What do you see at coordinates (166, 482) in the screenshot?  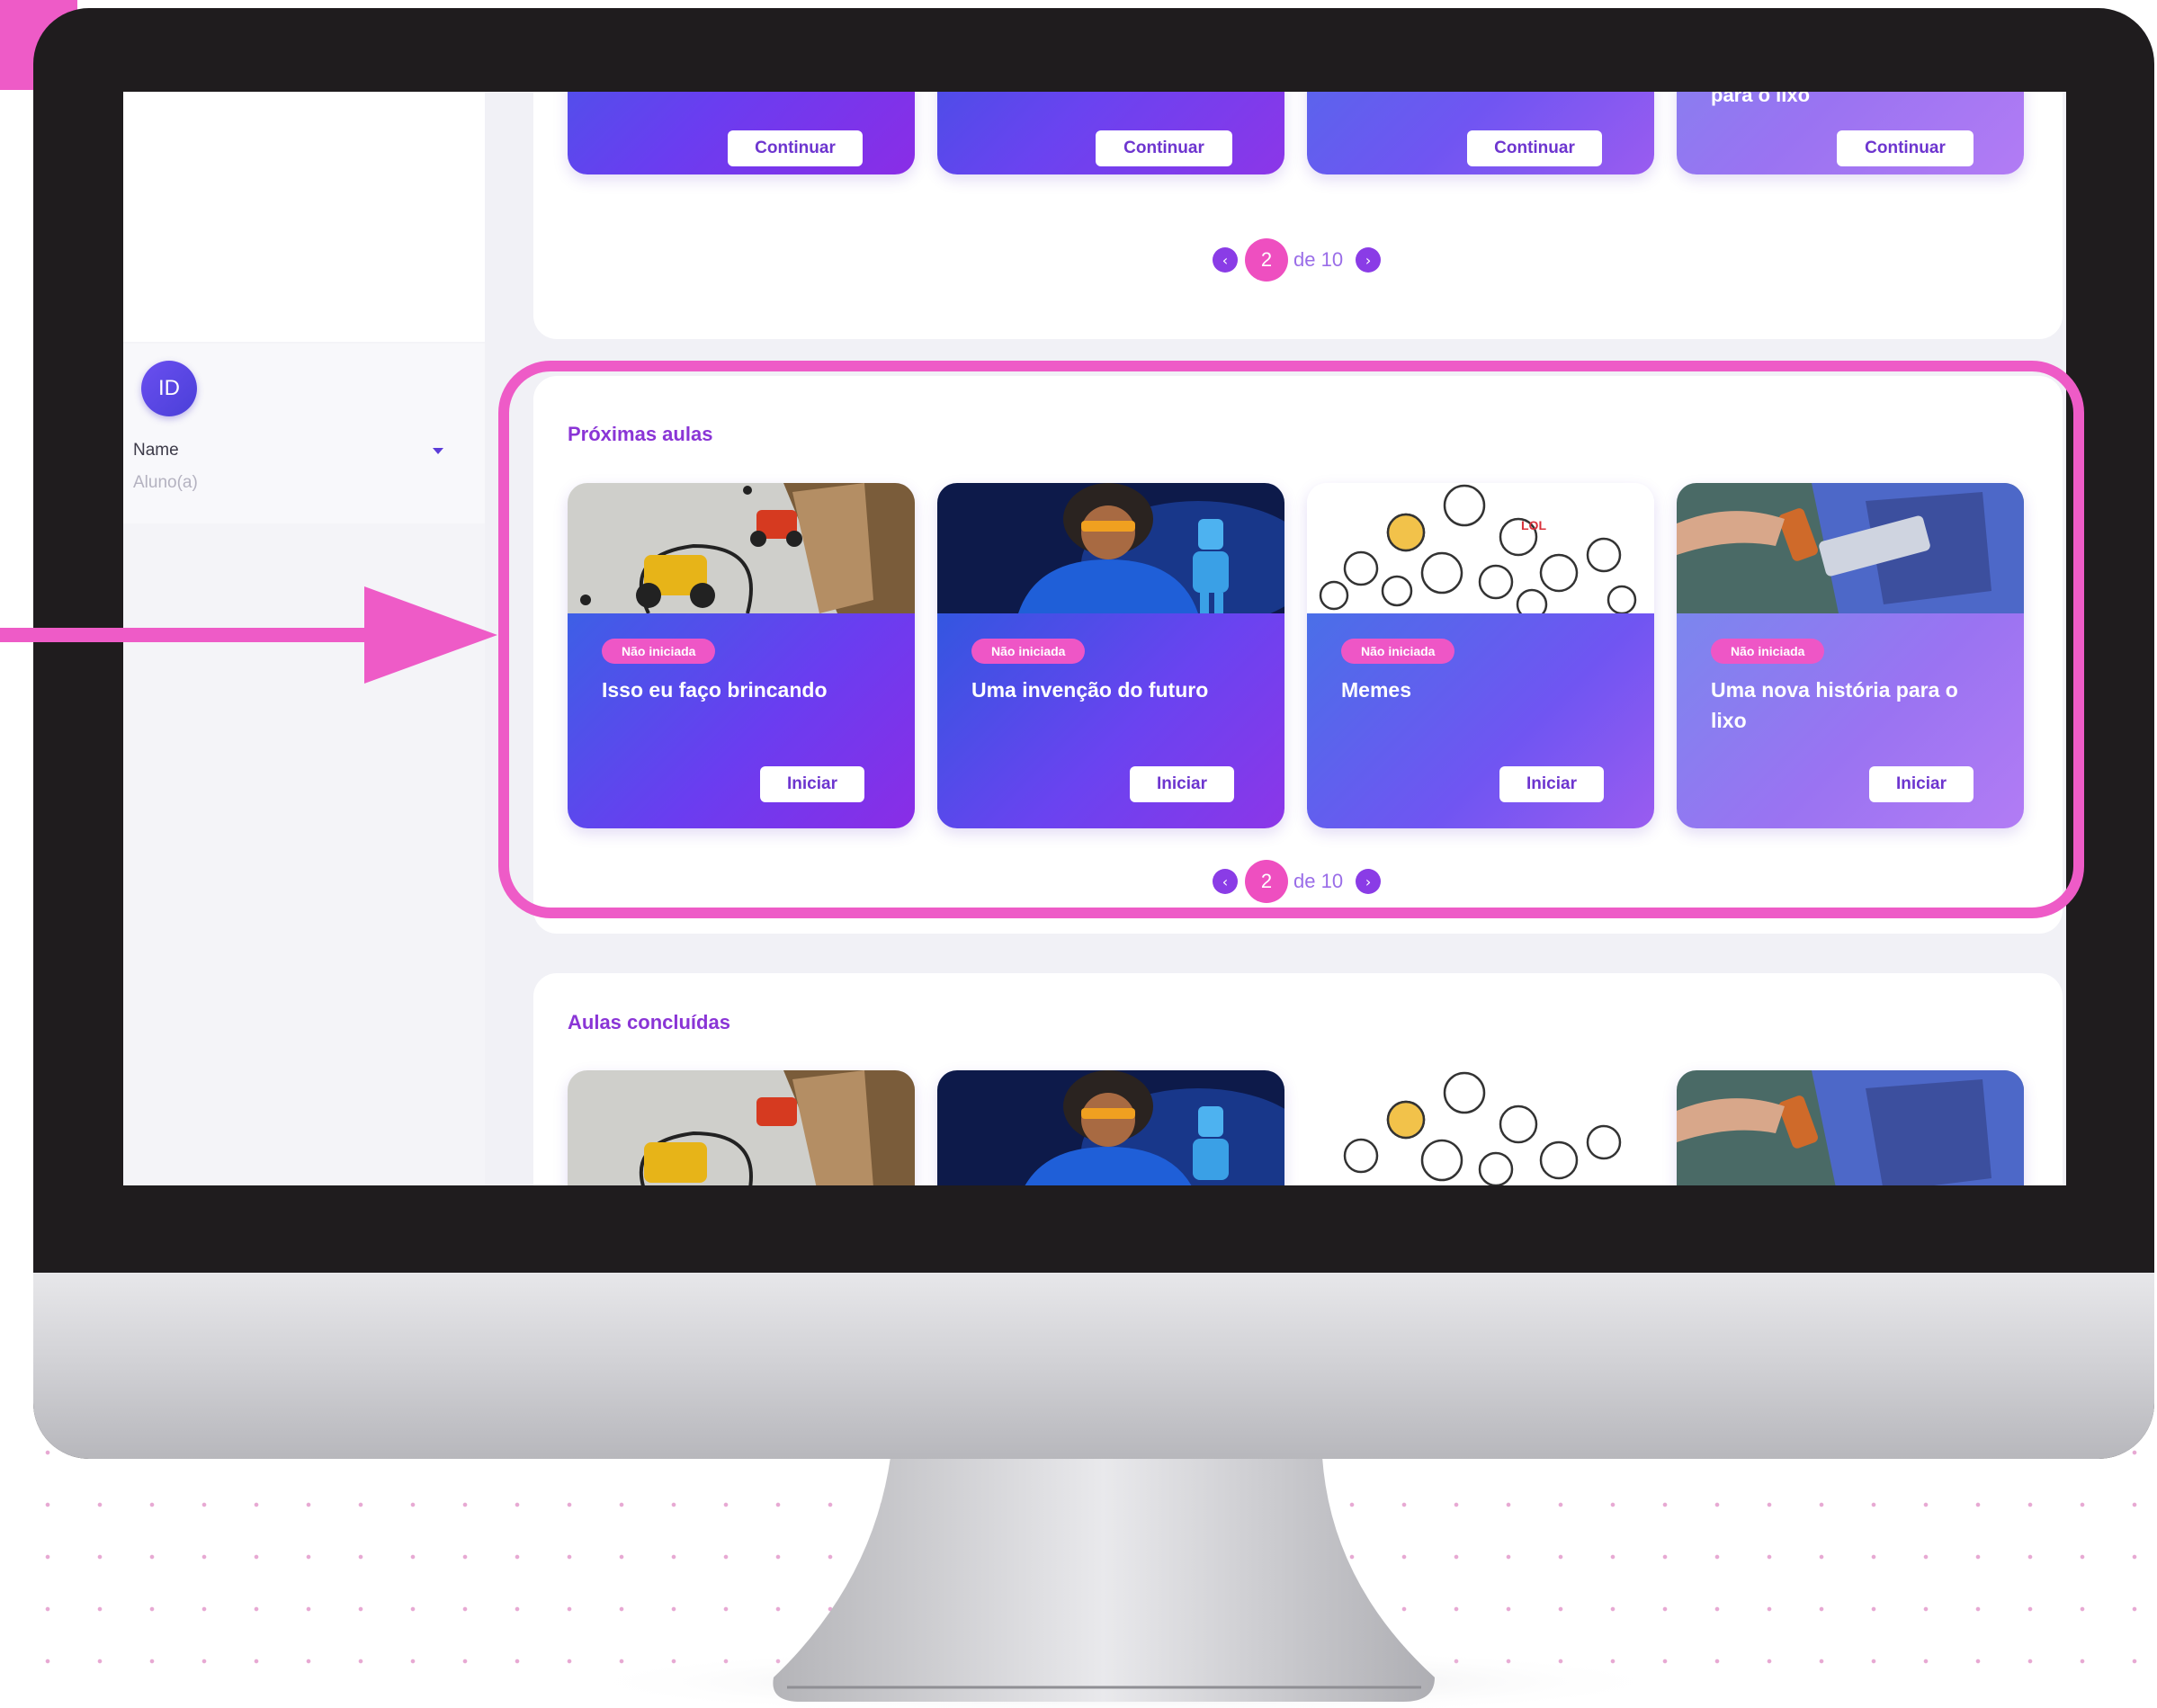 I see `user-role: Aluno(a)` at bounding box center [166, 482].